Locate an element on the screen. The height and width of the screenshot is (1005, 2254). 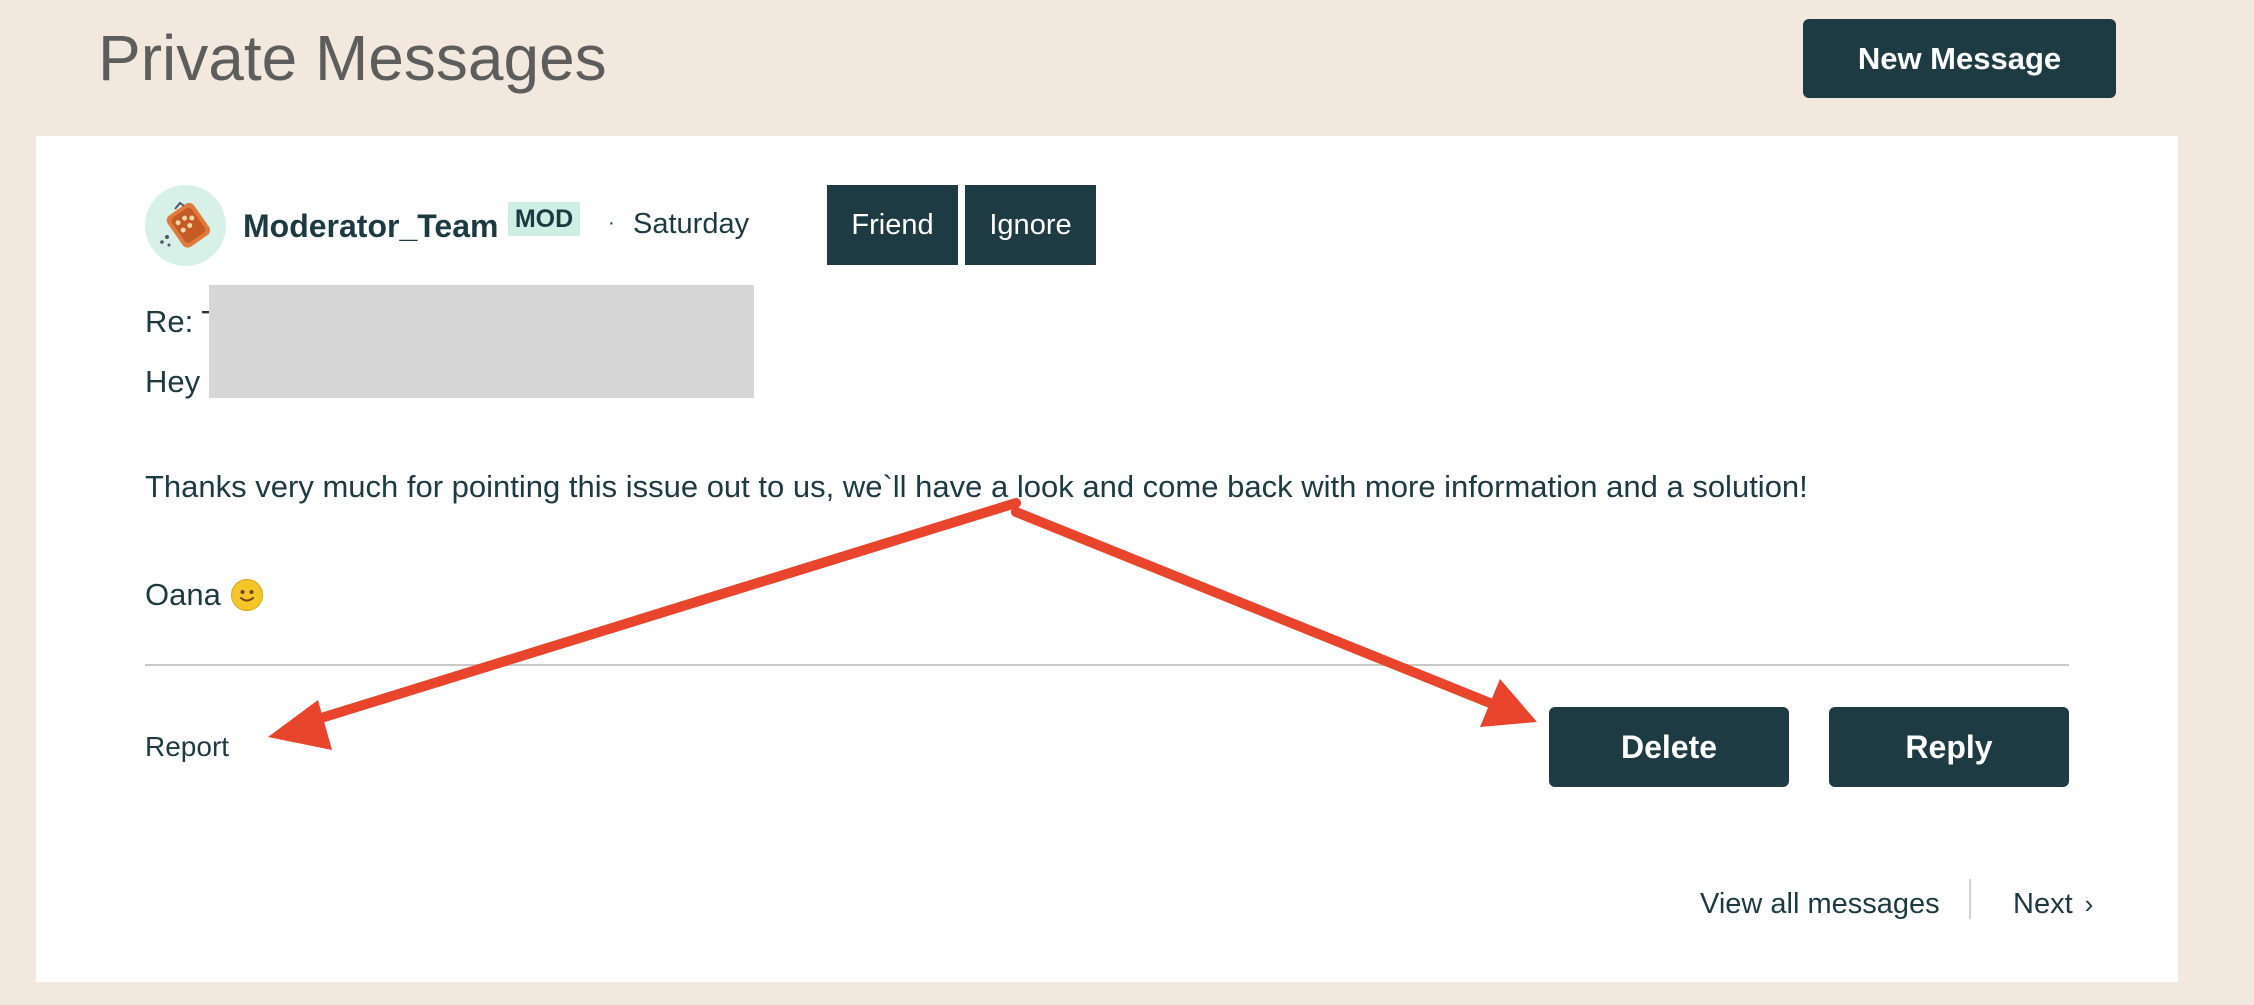
moderator-badge: MOD is located at coordinates (544, 219).